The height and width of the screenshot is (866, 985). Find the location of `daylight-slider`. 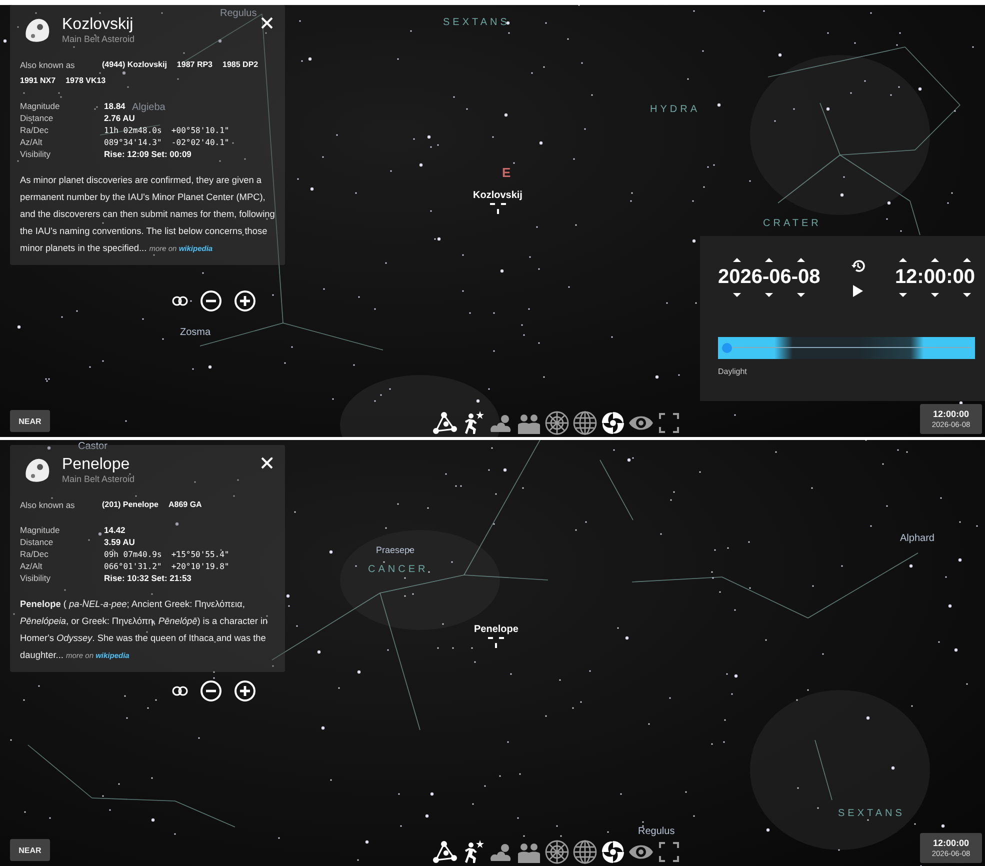

daylight-slider is located at coordinates (846, 348).